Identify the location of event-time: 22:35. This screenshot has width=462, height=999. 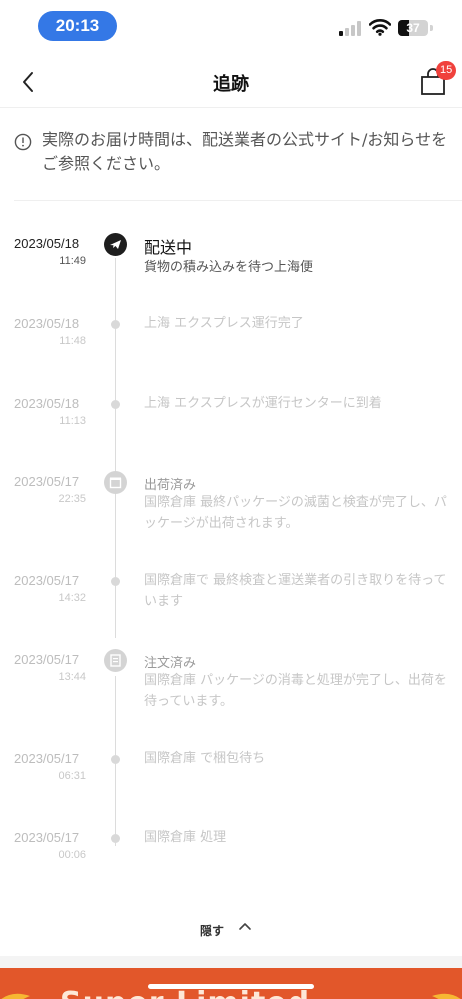
(72, 499).